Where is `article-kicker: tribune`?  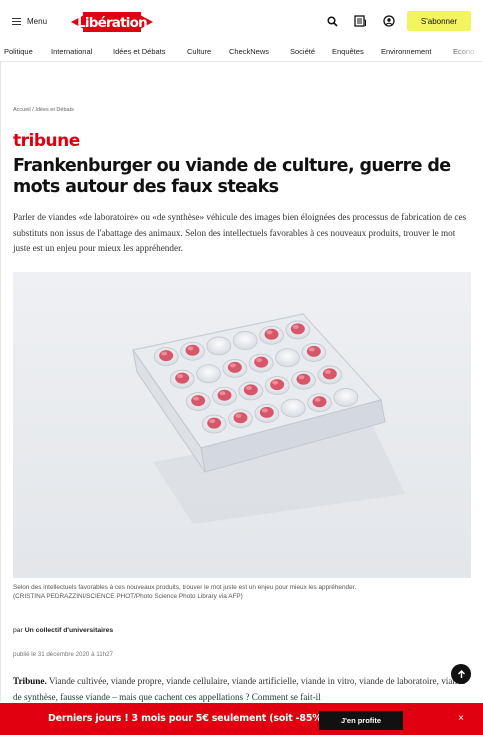 article-kicker: tribune is located at coordinates (46, 141).